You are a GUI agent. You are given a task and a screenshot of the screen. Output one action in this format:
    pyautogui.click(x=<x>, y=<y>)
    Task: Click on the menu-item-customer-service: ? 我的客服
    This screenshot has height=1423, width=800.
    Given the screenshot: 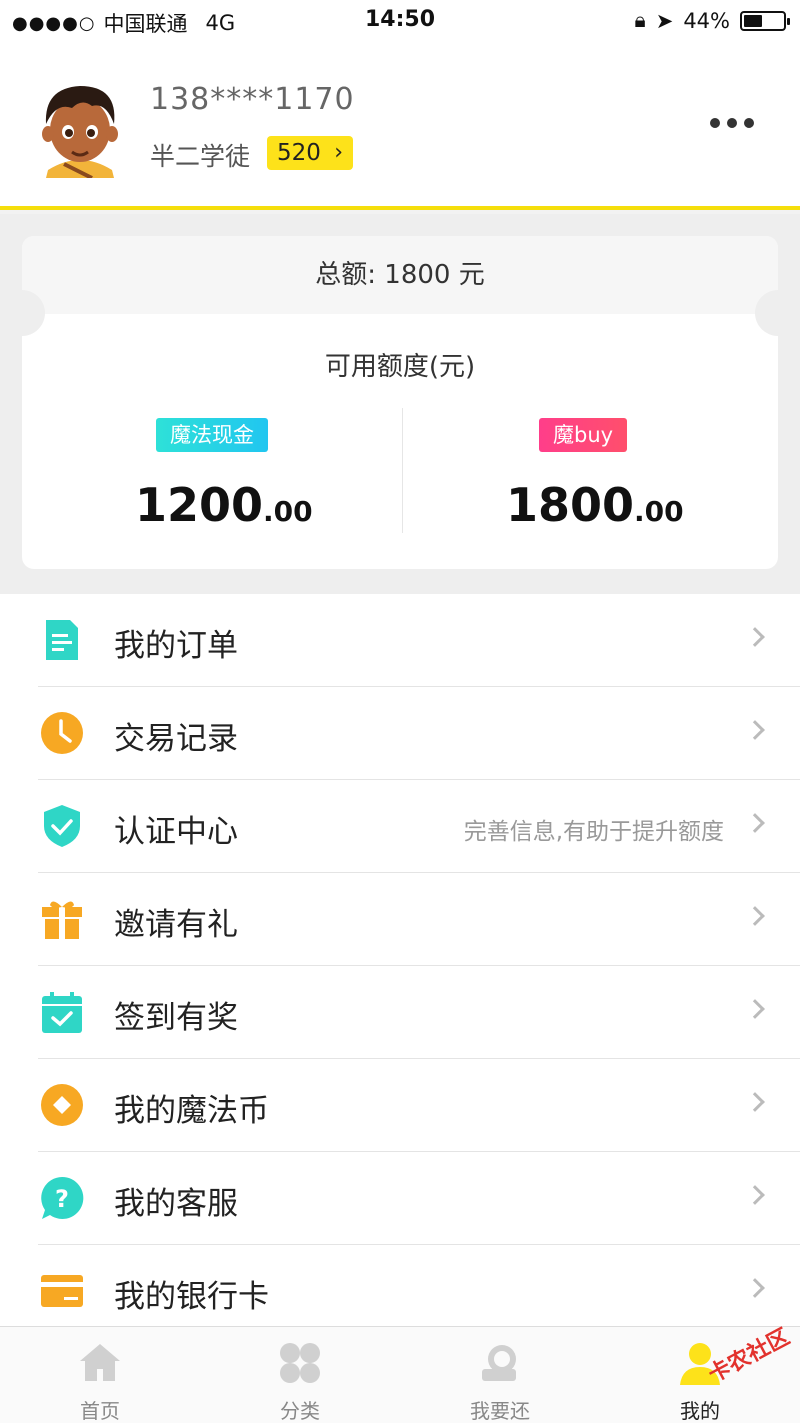 What is the action you would take?
    pyautogui.click(x=400, y=1198)
    